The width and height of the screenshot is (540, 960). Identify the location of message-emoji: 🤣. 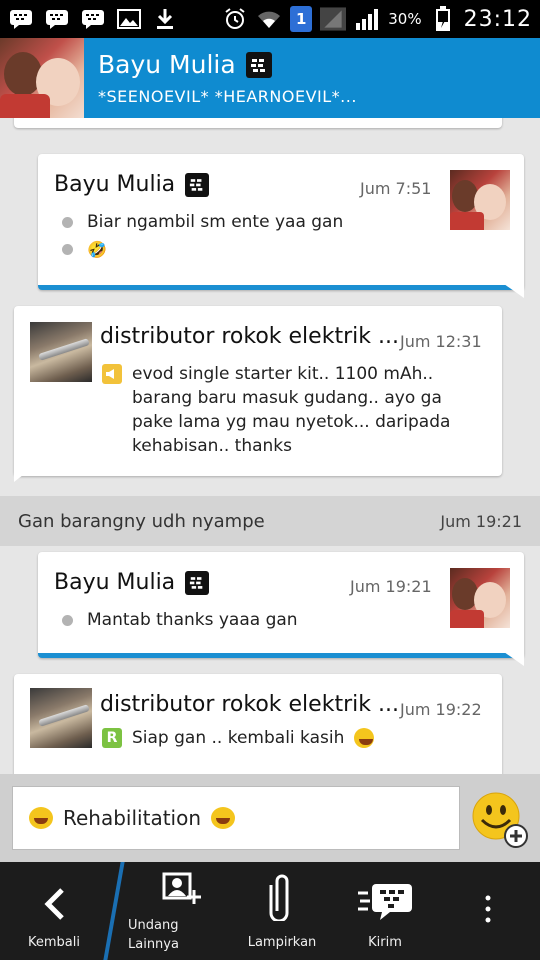
(97, 249).